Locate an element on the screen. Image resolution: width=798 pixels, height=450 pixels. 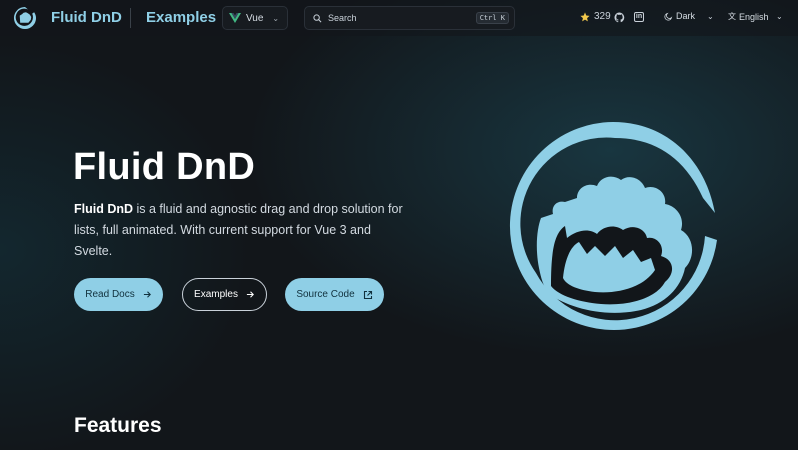
fluid-dnd-logo-icon is located at coordinates (25, 18).